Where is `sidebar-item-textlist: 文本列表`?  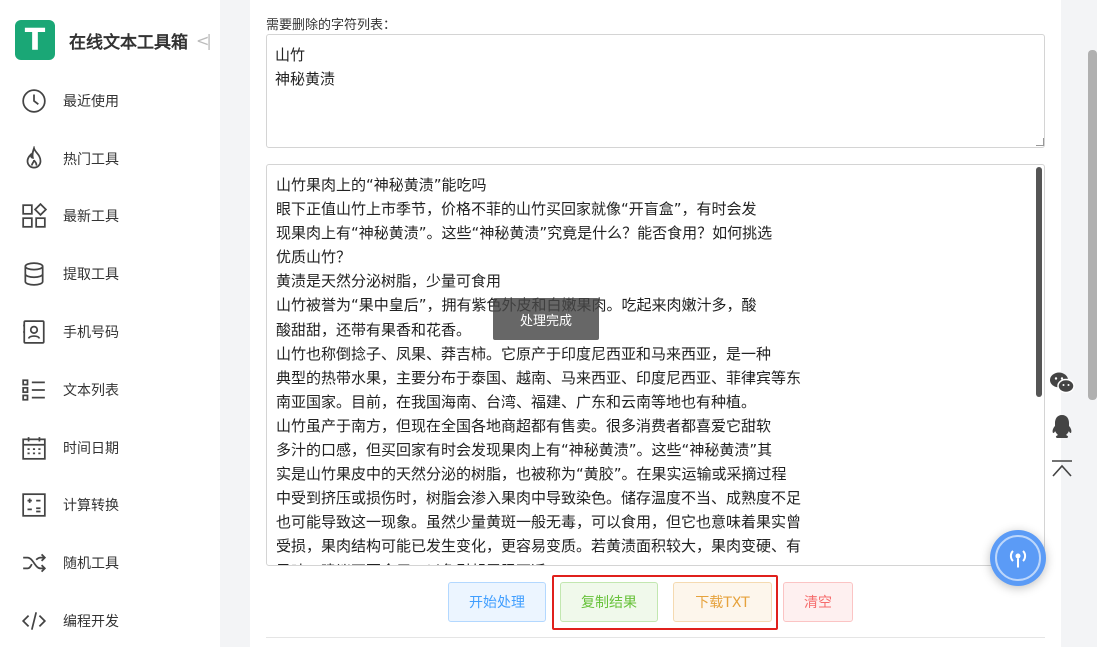
sidebar-item-textlist: 文本列表 is located at coordinates (110, 390).